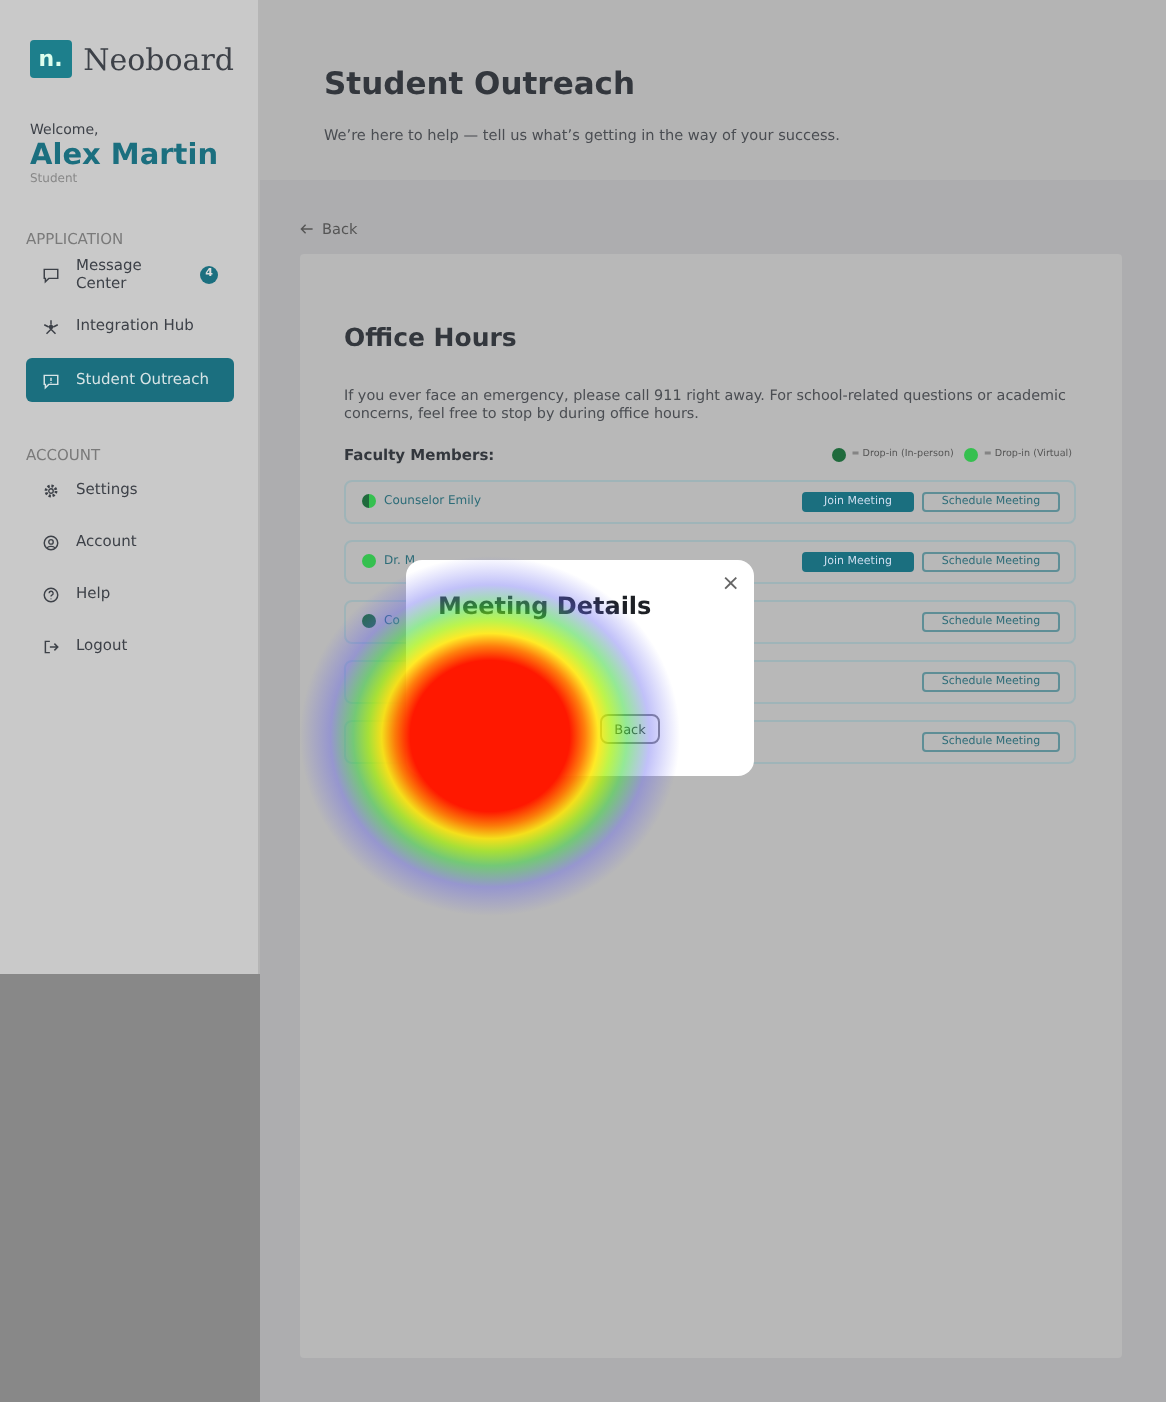  What do you see at coordinates (307, 228) in the screenshot?
I see `left-arrow-icon` at bounding box center [307, 228].